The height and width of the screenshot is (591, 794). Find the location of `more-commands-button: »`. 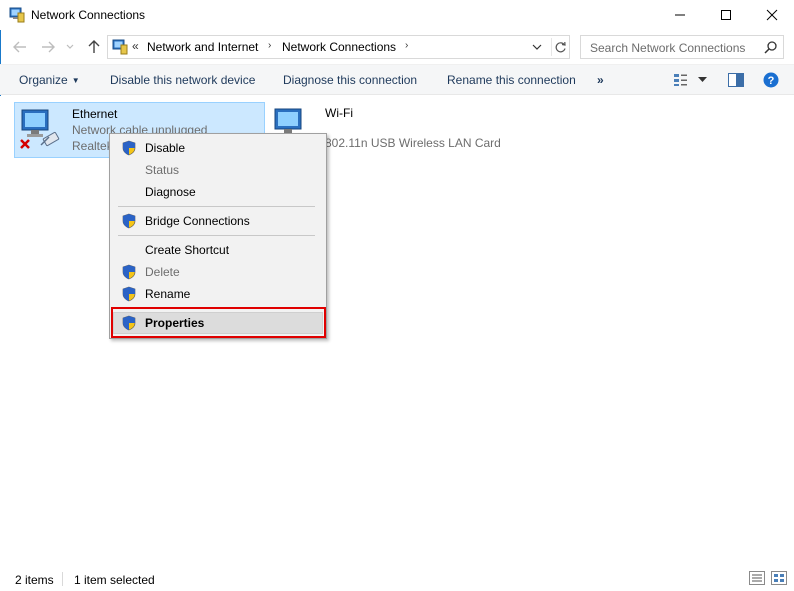

more-commands-button: » is located at coordinates (600, 80).